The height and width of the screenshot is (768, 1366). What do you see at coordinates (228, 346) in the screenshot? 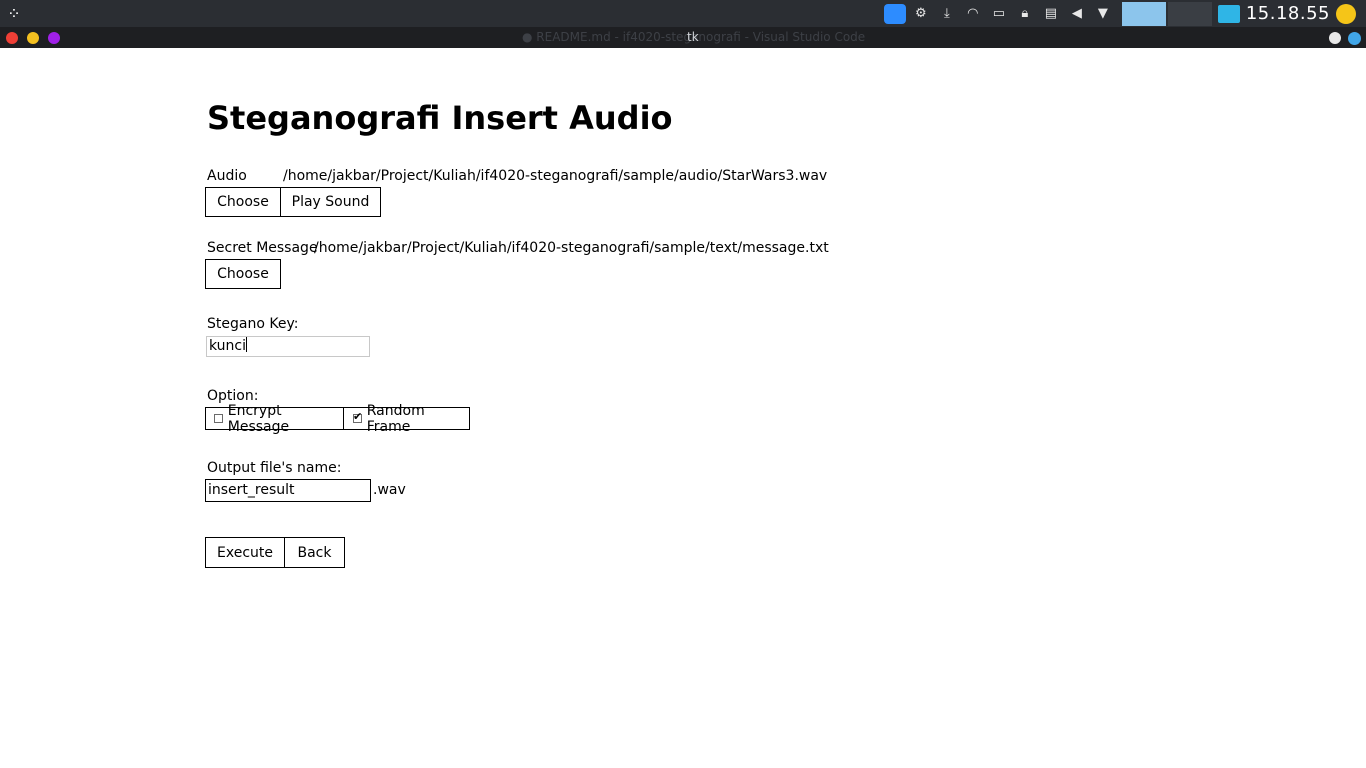
I see `stegano-key-value: kunci` at bounding box center [228, 346].